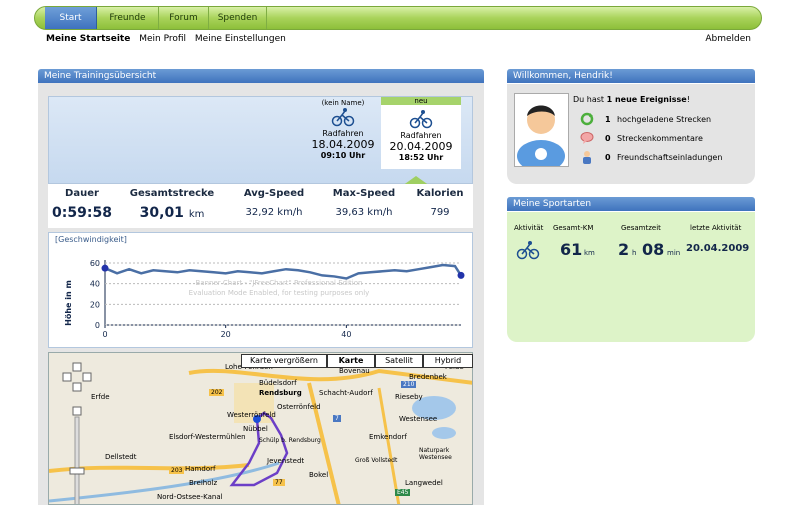 The height and width of the screenshot is (505, 787). I want to click on chart-y-tick: 0, so click(97, 325).